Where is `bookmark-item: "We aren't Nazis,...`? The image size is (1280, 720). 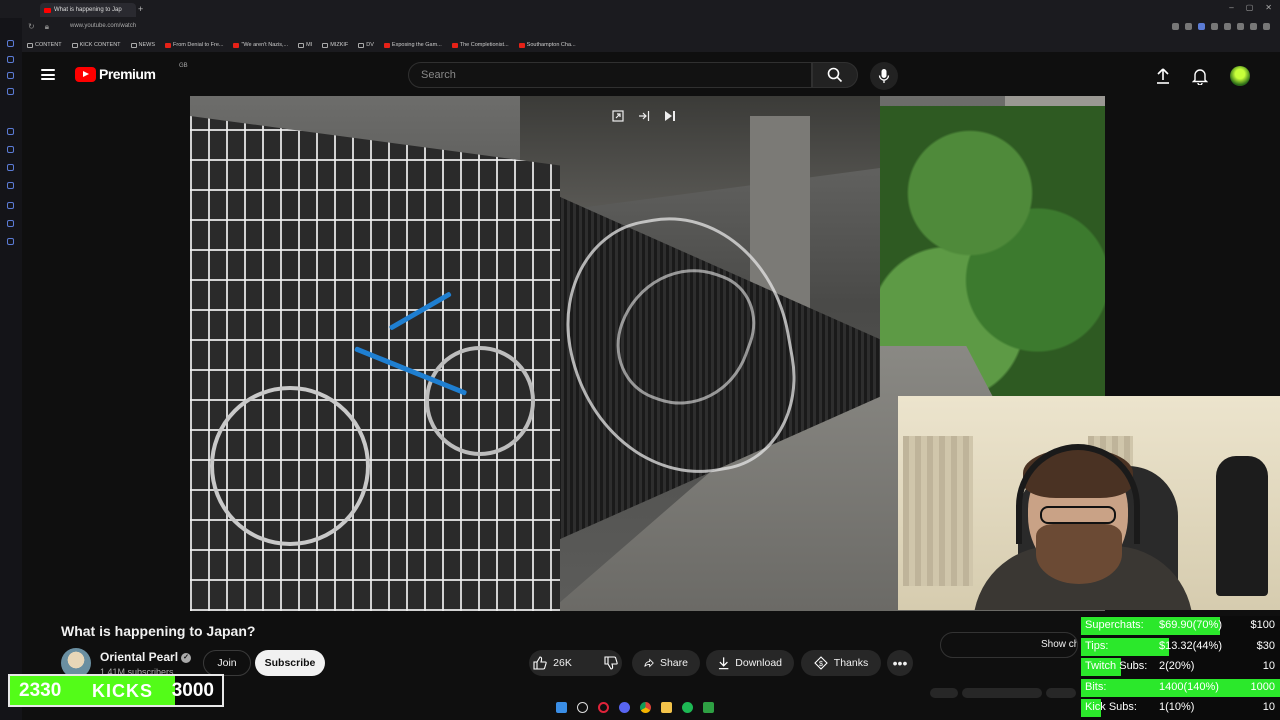 bookmark-item: "We aren't Nazis,... is located at coordinates (260, 45).